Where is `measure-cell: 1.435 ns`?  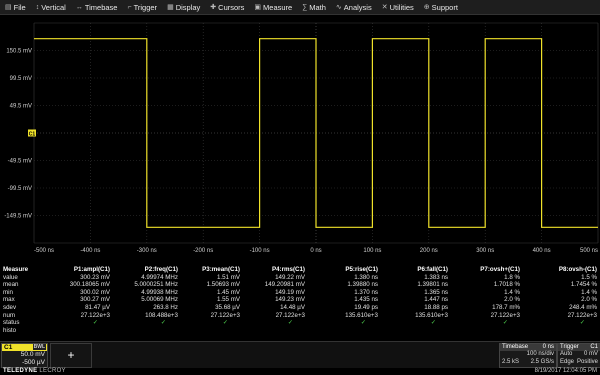
measure-cell: 1.435 ns is located at coordinates (366, 300).